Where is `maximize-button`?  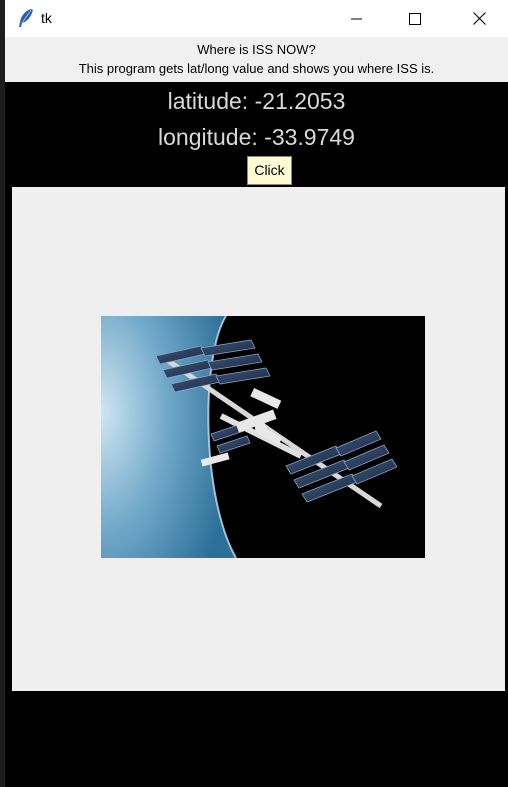
maximize-button is located at coordinates (415, 18).